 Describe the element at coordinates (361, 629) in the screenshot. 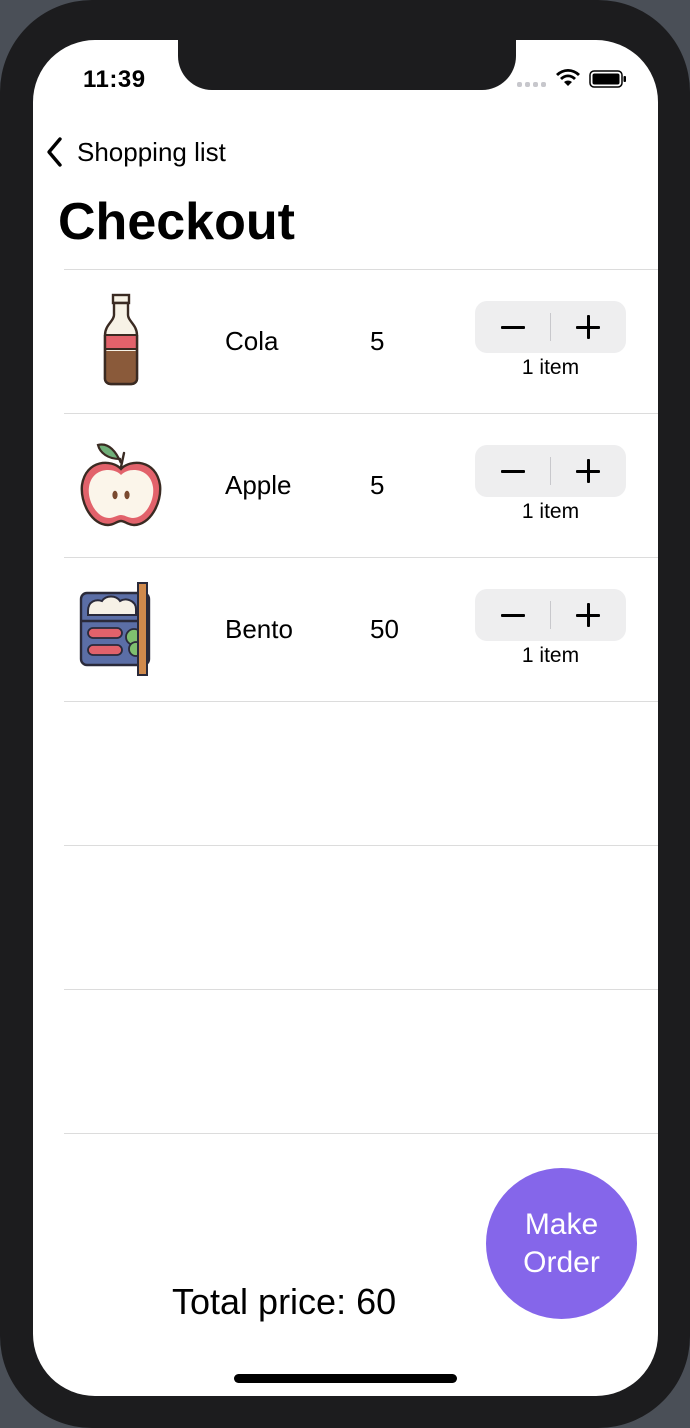

I see `list-item: Bento 50 1 item` at that location.